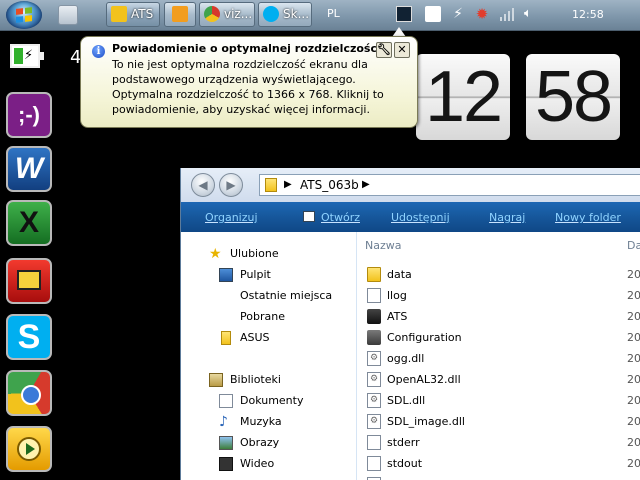 Image resolution: width=640 pixels, height=480 pixels. Describe the element at coordinates (502, 463) in the screenshot. I see `file-row-stdout: stdout 20` at that location.